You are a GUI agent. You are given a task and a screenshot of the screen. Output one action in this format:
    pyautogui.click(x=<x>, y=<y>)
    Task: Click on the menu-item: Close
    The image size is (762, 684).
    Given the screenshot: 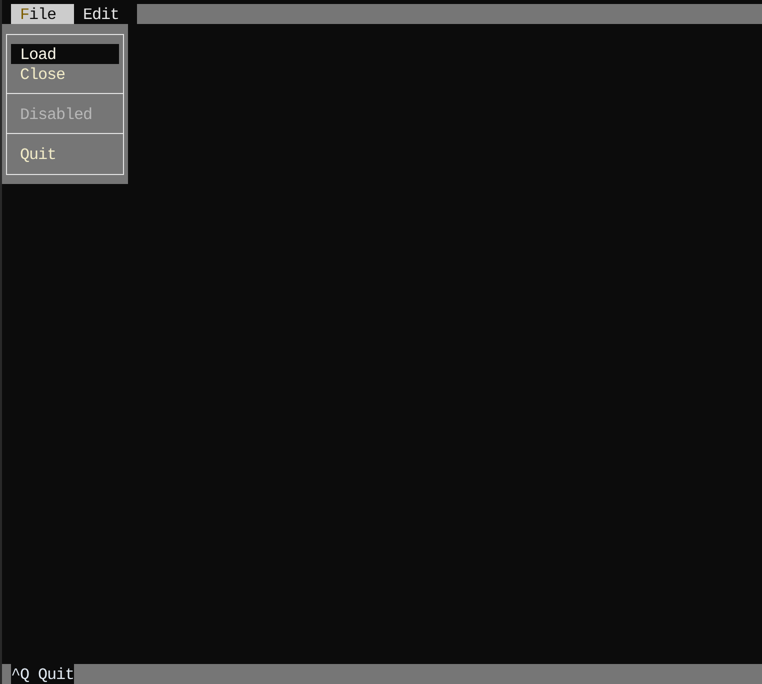 What is the action you would take?
    pyautogui.click(x=65, y=74)
    